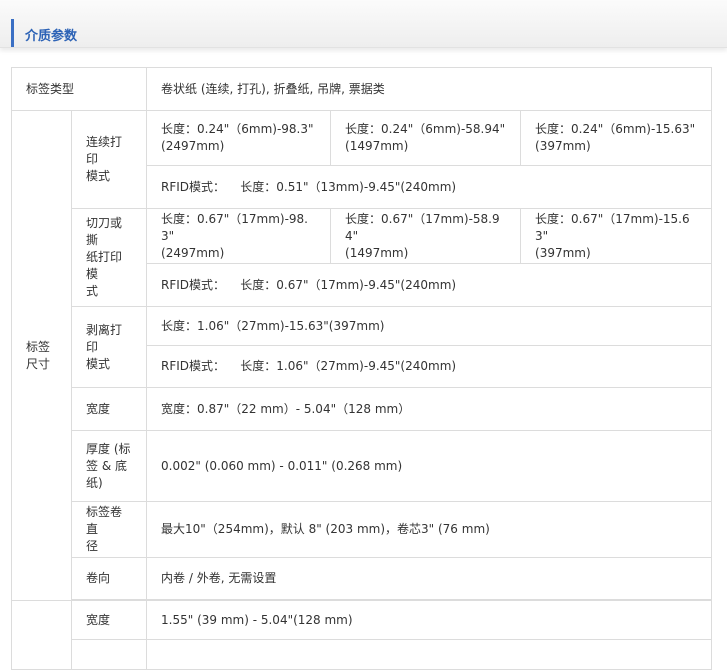 The width and height of the screenshot is (727, 670). What do you see at coordinates (109, 159) in the screenshot?
I see `row-label-continuous-mode: 连续打印 模式` at bounding box center [109, 159].